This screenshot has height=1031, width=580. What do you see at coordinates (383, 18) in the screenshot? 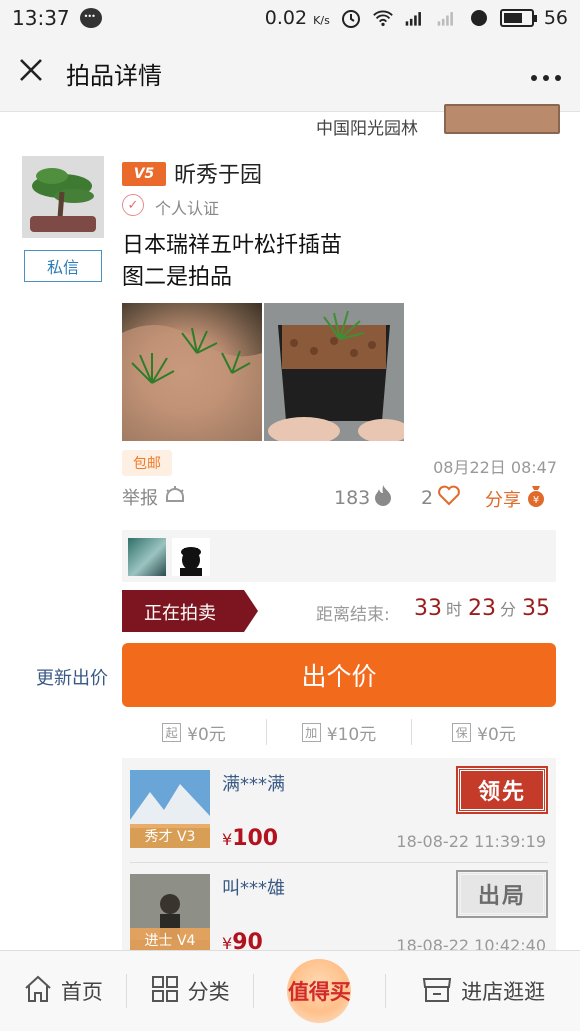
I see `wifi-icon` at bounding box center [383, 18].